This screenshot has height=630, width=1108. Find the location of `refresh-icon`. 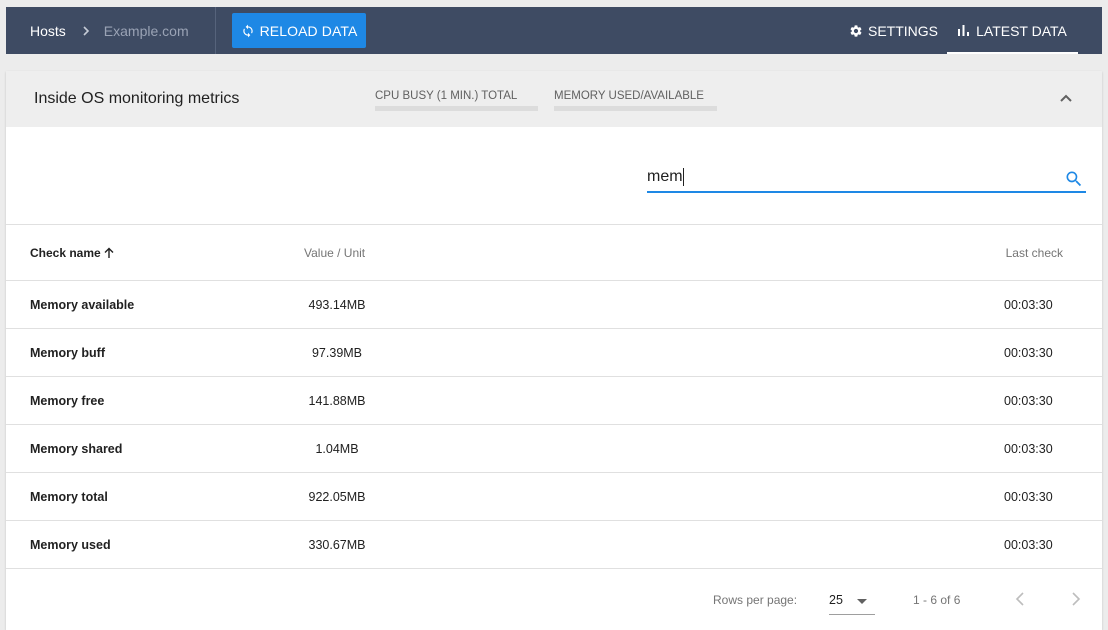

refresh-icon is located at coordinates (247, 30).